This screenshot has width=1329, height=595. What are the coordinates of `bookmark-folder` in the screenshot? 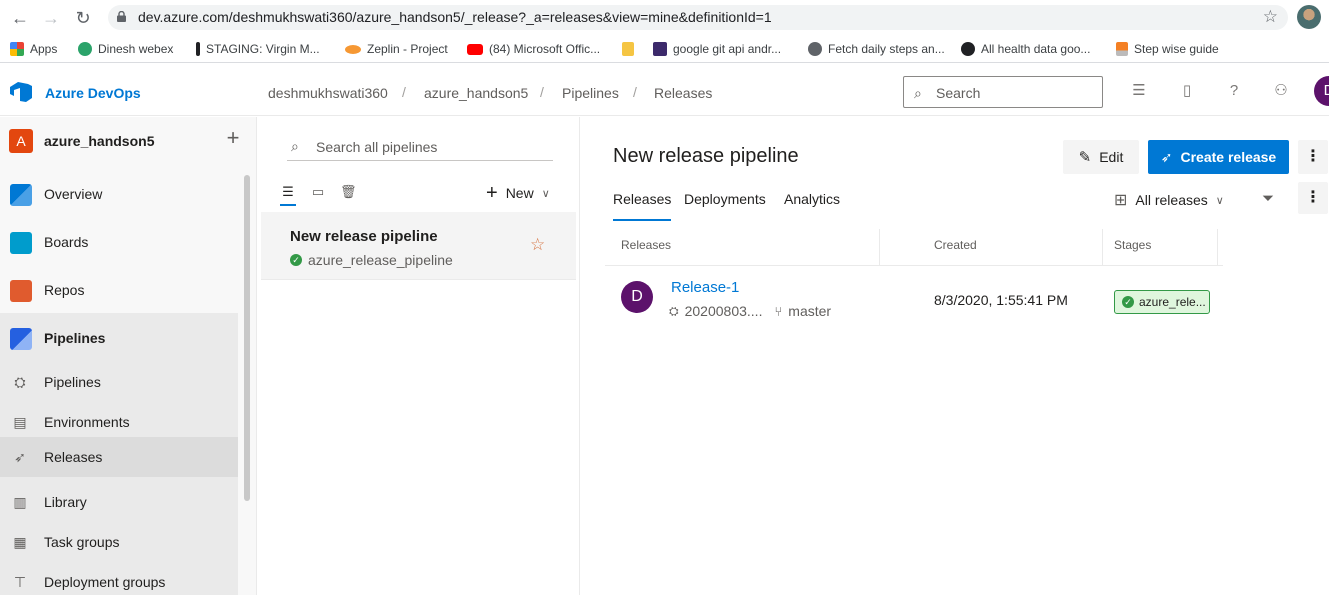 It's located at (628, 49).